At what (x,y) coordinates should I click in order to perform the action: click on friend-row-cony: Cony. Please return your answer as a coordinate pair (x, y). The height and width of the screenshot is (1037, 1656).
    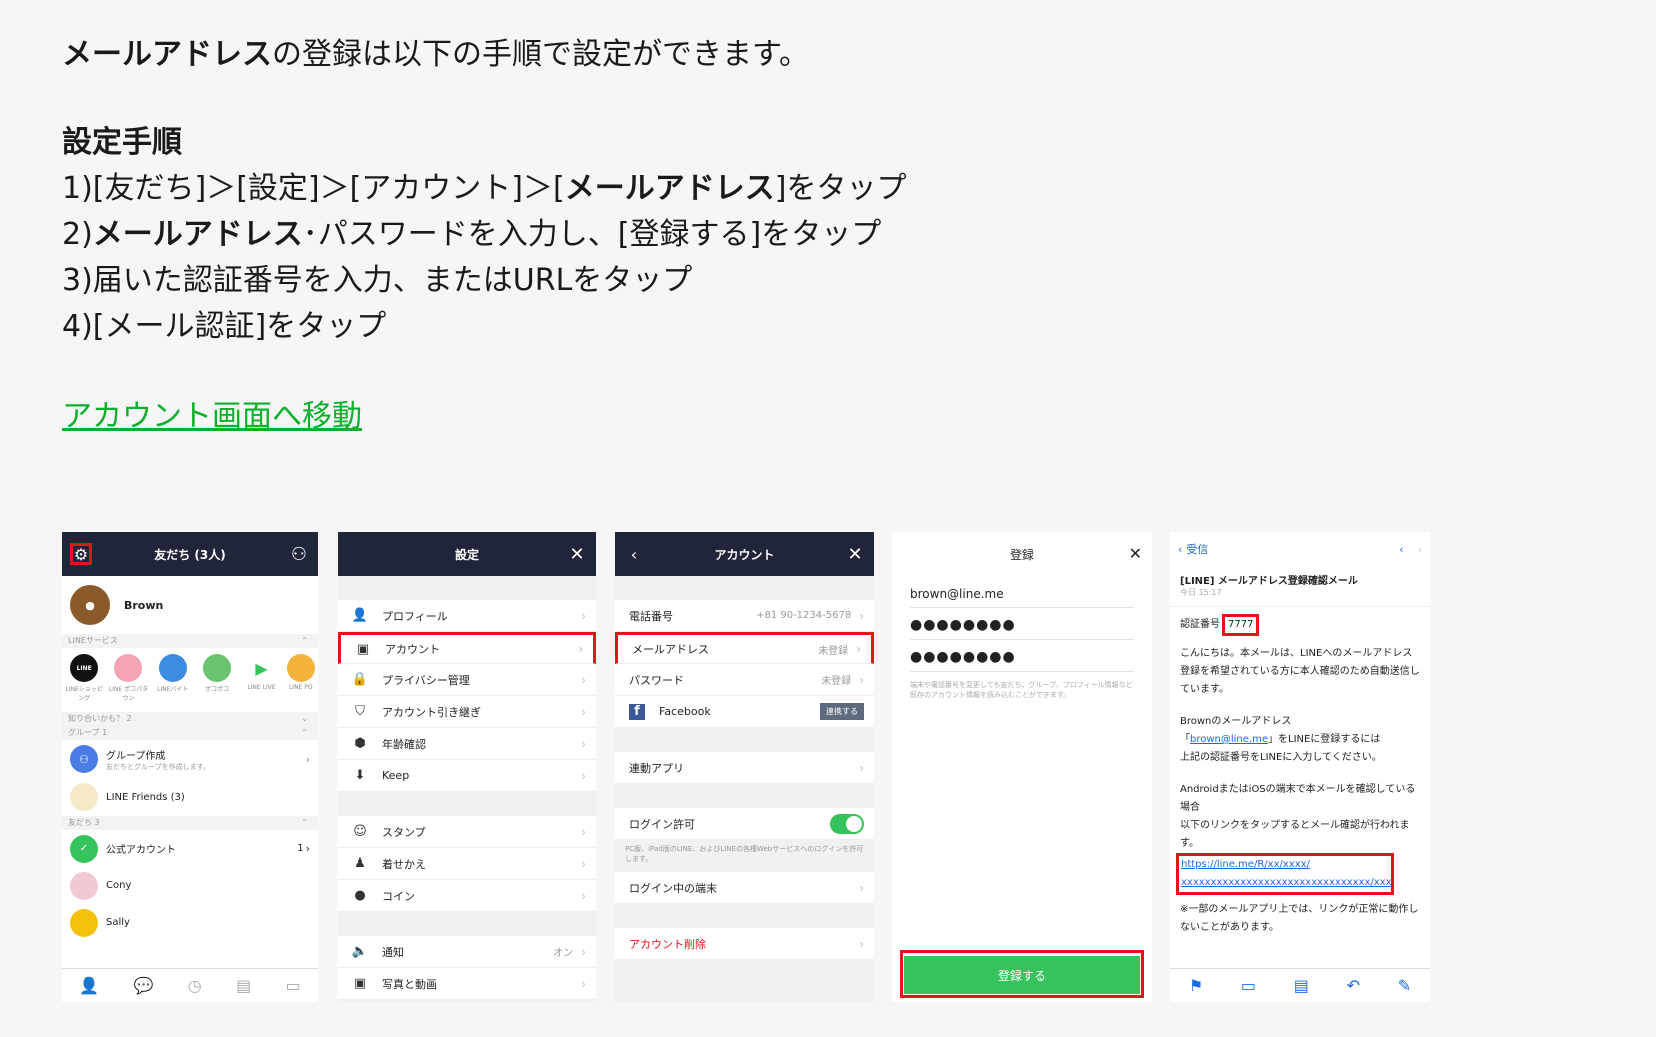
    Looking at the image, I should click on (190, 885).